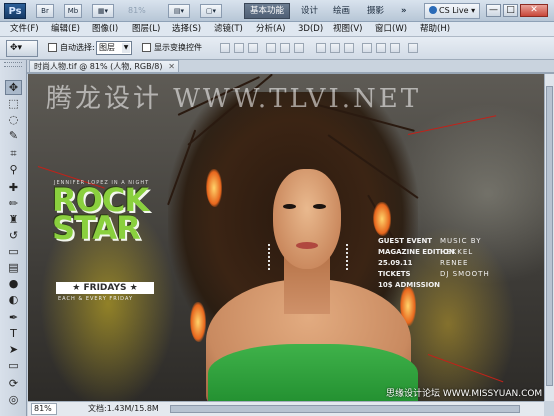 This screenshot has width=554, height=416. What do you see at coordinates (321, 48) in the screenshot?
I see `distribute-top-icon` at bounding box center [321, 48].